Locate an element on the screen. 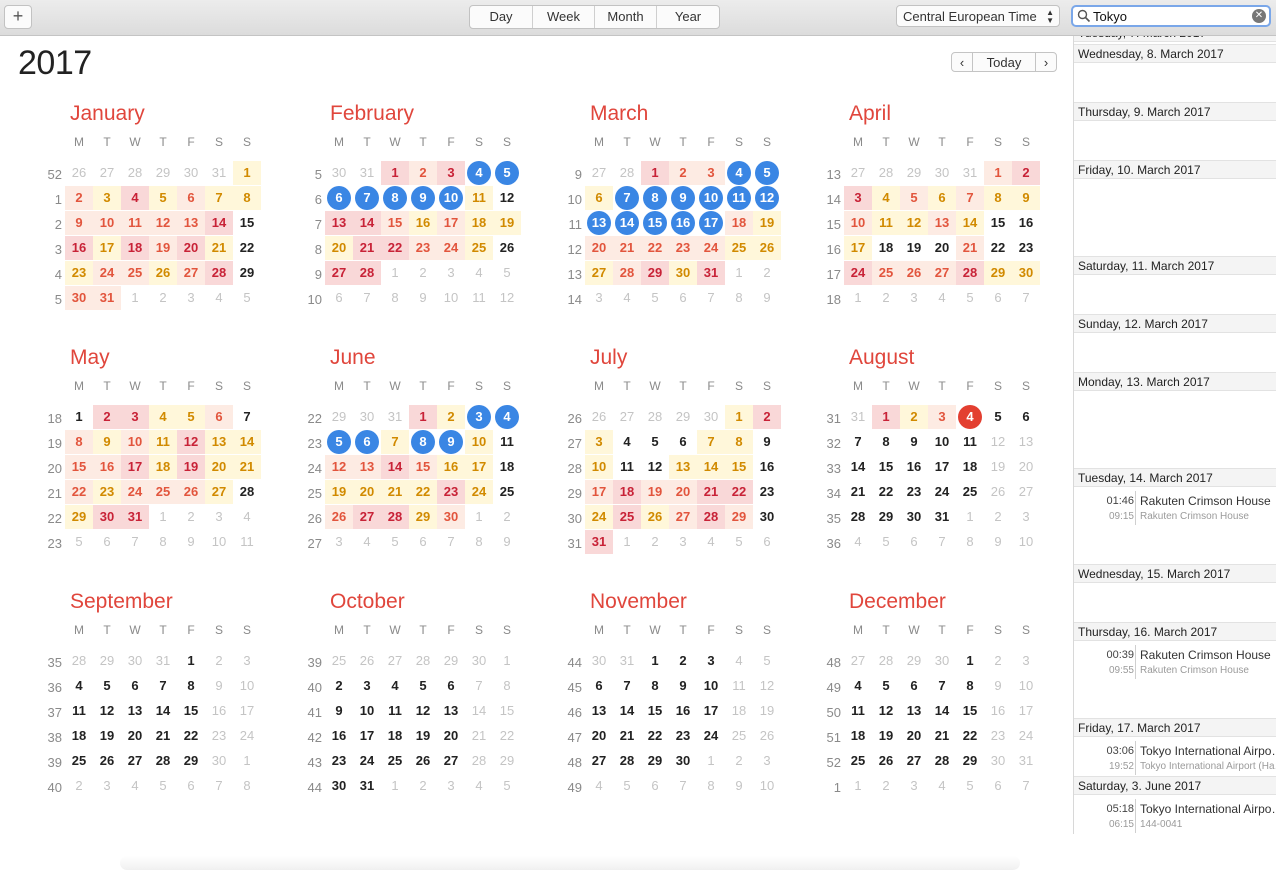 This screenshot has width=1276, height=870. day-cell: 17 is located at coordinates (711, 711).